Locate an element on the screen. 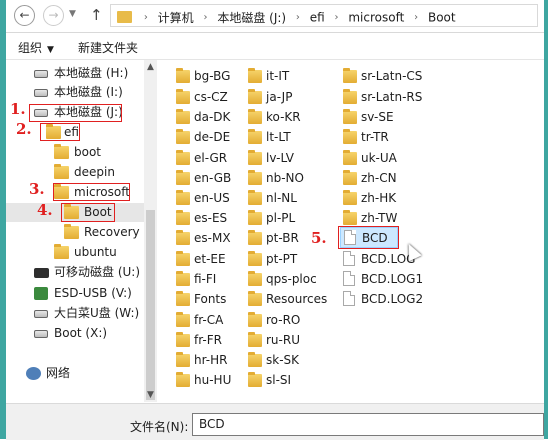 The width and height of the screenshot is (548, 440). file-name: nl-NL is located at coordinates (281, 198).